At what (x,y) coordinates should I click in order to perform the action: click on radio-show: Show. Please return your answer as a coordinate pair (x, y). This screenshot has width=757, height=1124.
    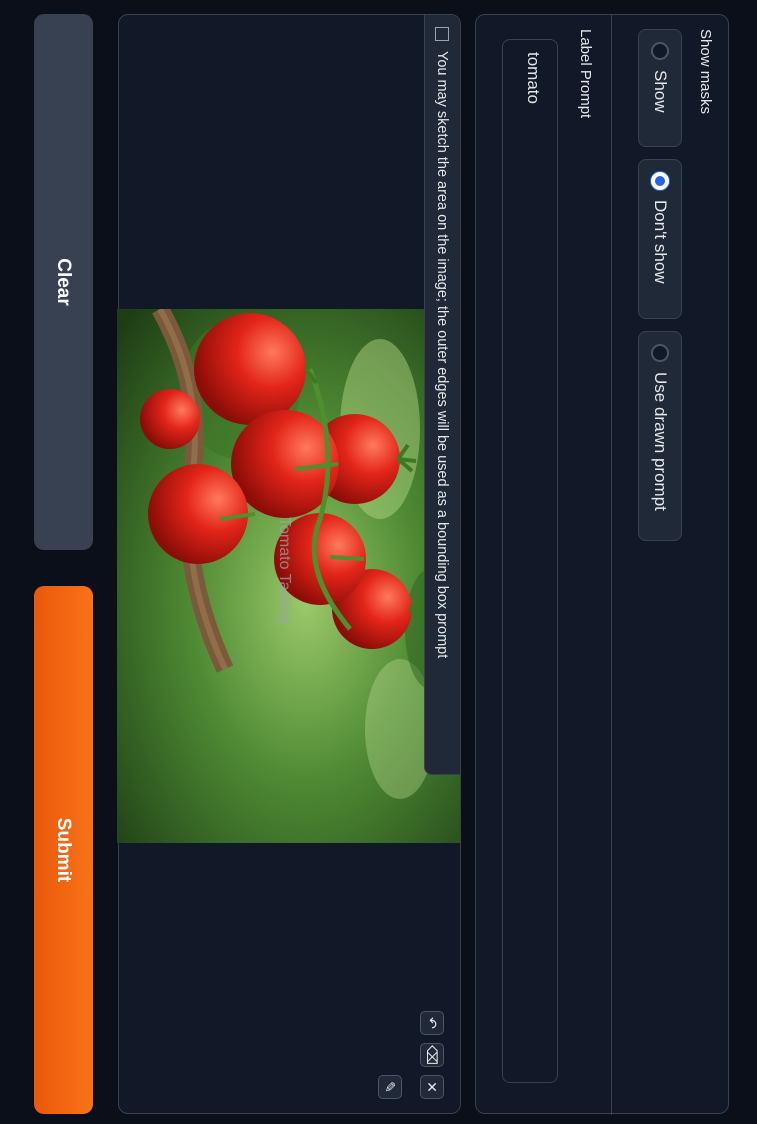
    Looking at the image, I should click on (660, 88).